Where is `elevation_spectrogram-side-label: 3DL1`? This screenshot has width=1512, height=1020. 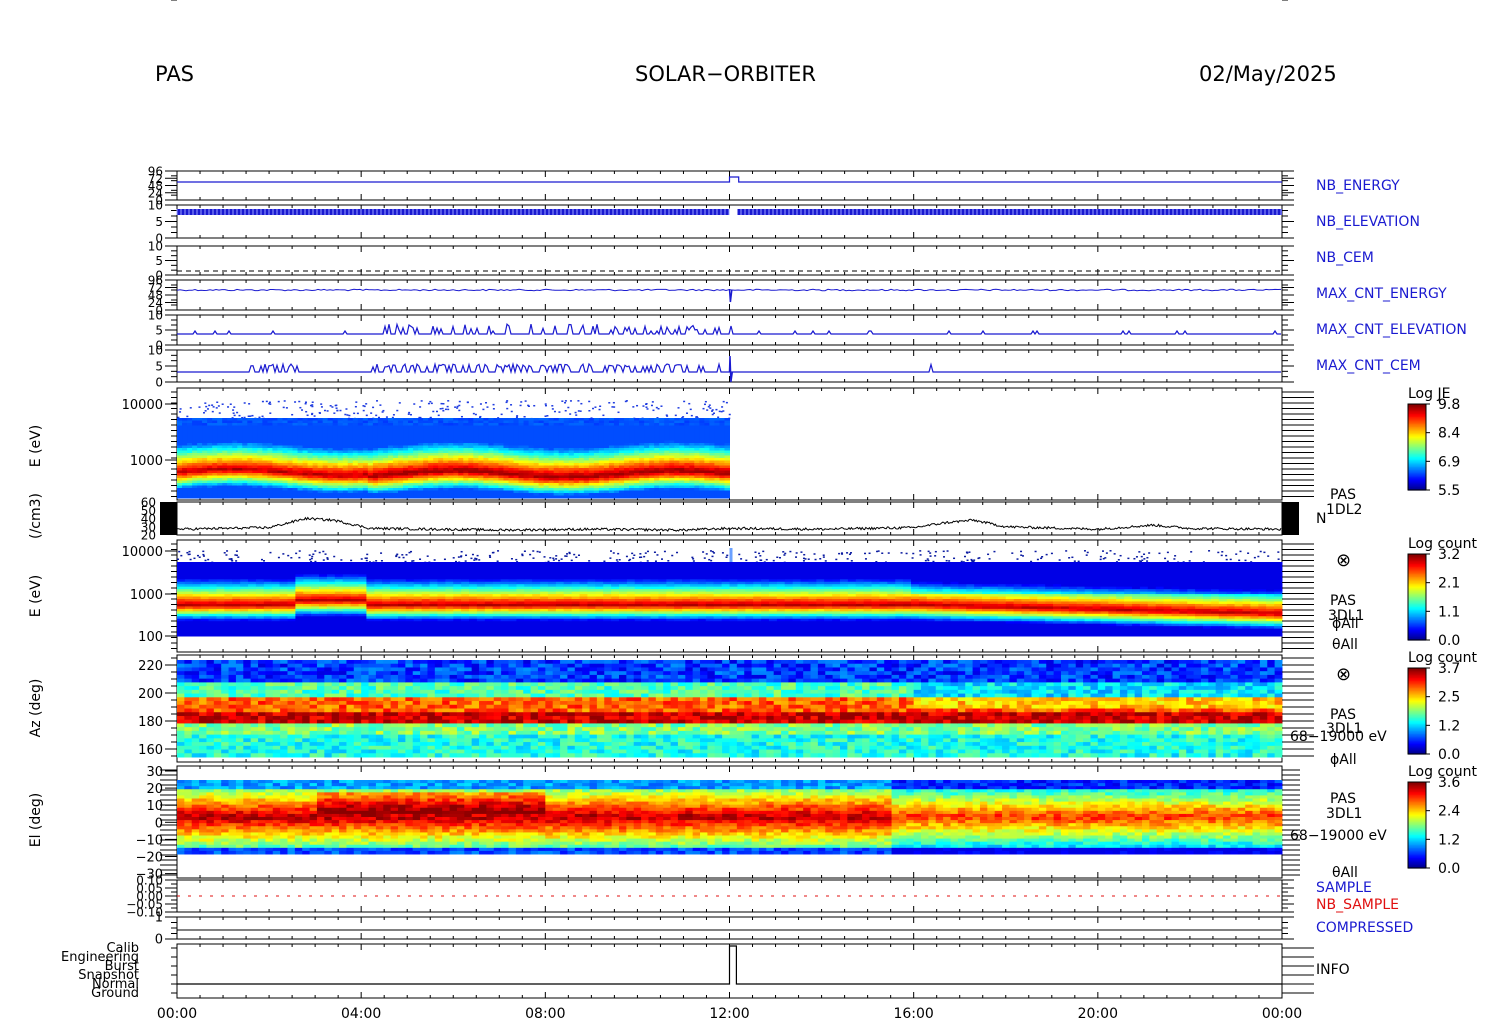
elevation_spectrogram-side-label: 3DL1 is located at coordinates (1344, 814).